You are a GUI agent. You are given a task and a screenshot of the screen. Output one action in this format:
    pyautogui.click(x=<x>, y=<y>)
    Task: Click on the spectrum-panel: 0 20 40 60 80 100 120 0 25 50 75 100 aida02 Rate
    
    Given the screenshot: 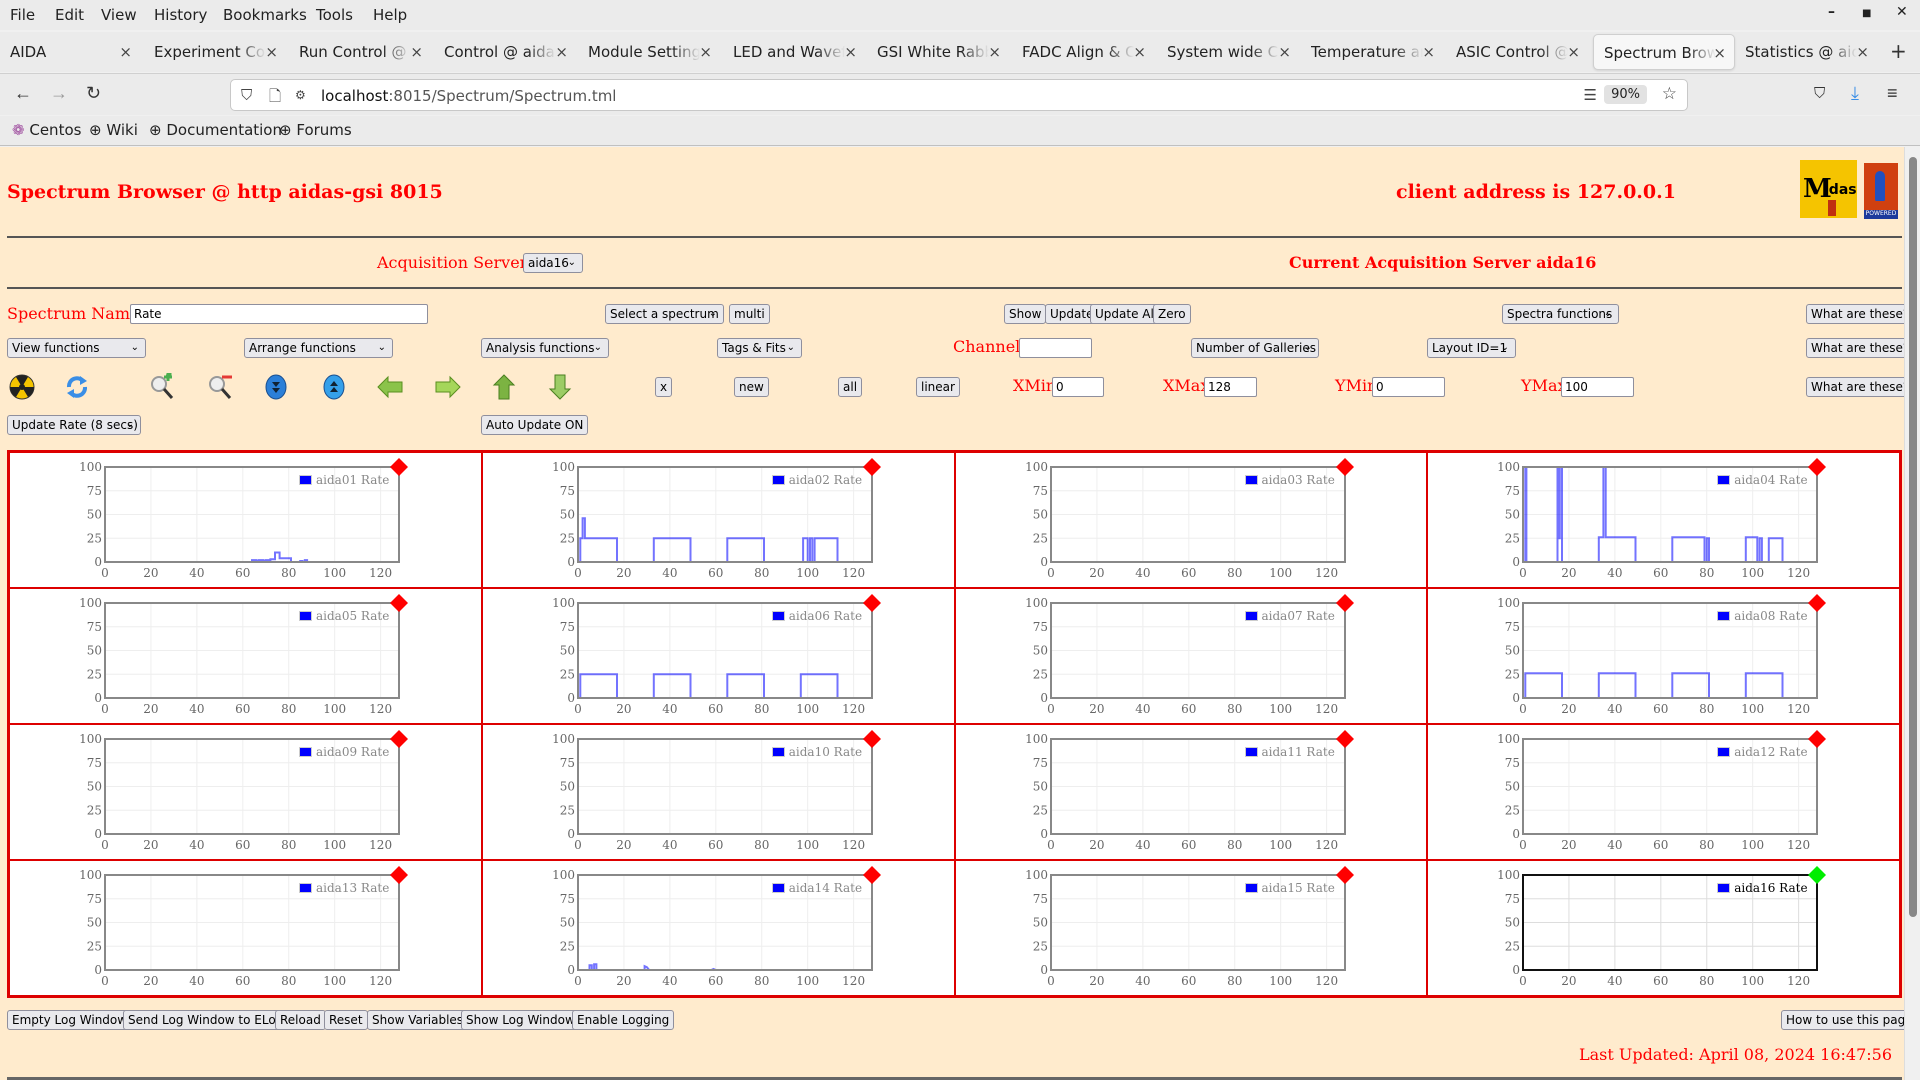 What is the action you would take?
    pyautogui.click(x=718, y=520)
    